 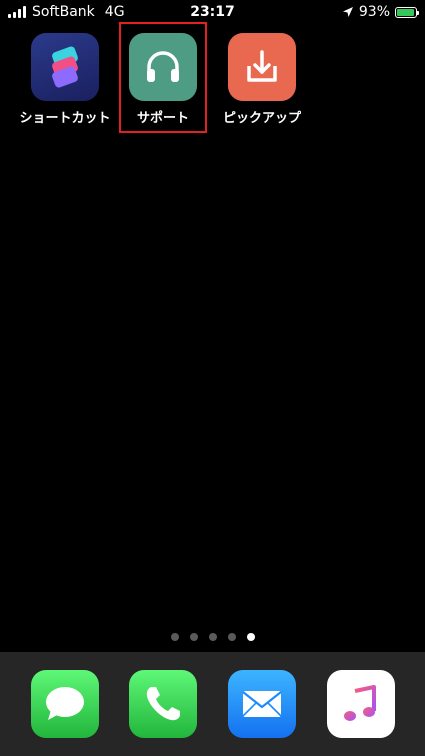 I want to click on dock-music, so click(x=361, y=704).